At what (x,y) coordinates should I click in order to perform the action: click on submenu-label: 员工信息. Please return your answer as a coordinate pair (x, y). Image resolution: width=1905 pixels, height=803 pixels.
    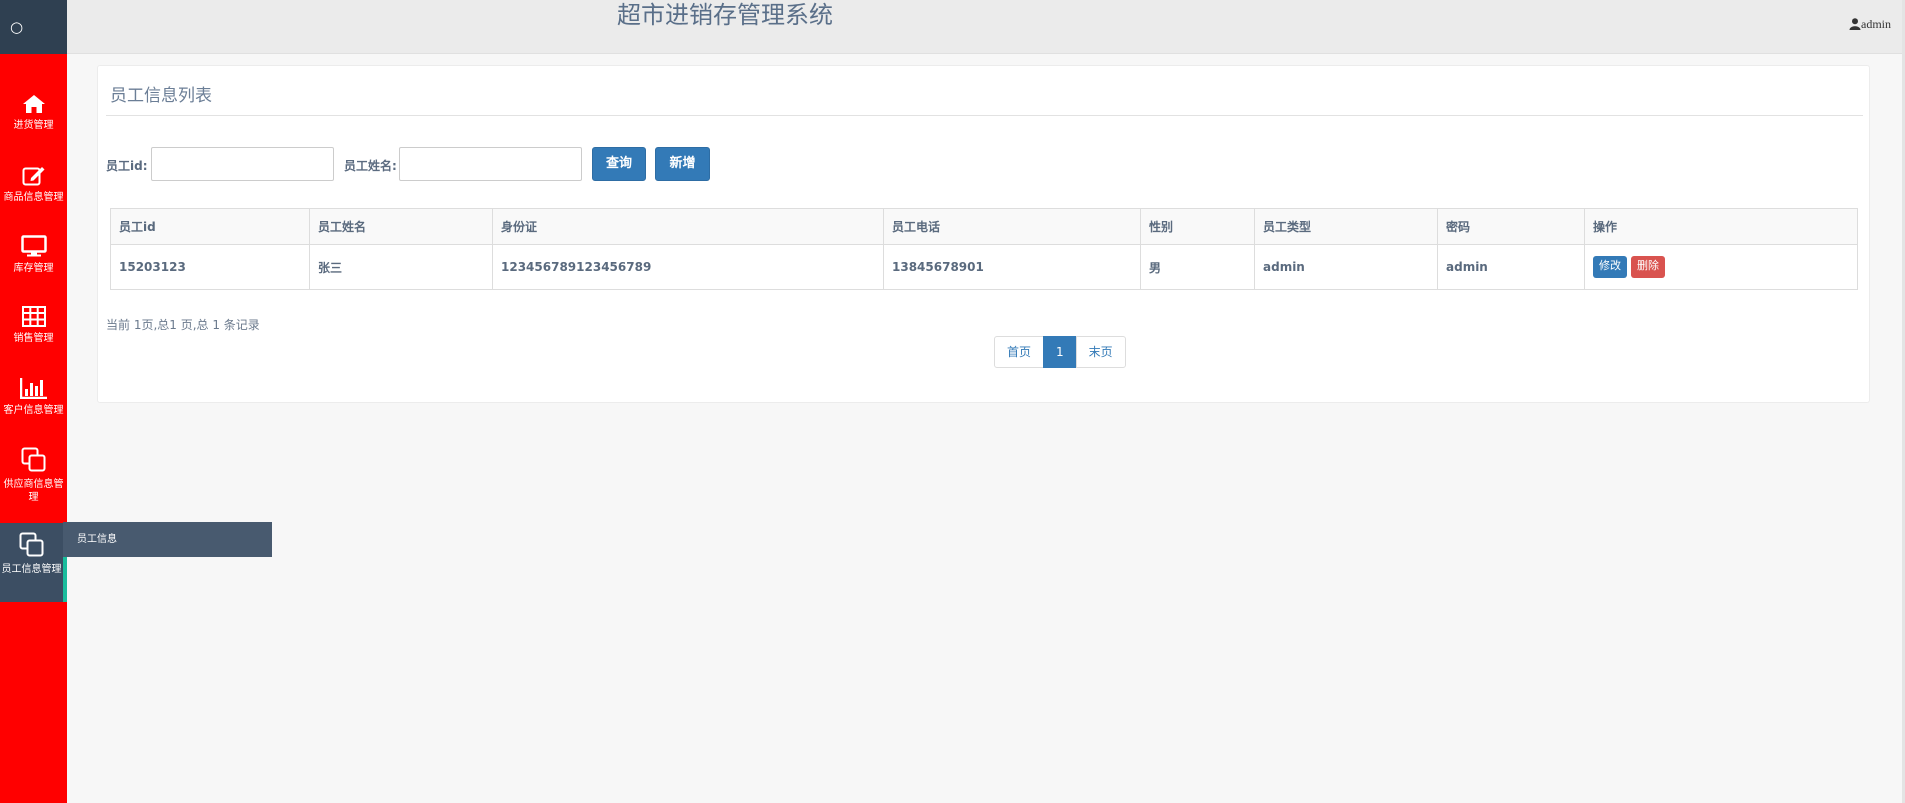
    Looking at the image, I should click on (97, 539).